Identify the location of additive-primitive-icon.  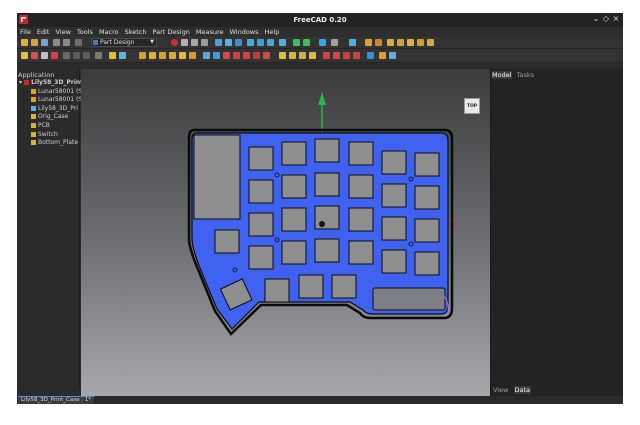
(192, 55).